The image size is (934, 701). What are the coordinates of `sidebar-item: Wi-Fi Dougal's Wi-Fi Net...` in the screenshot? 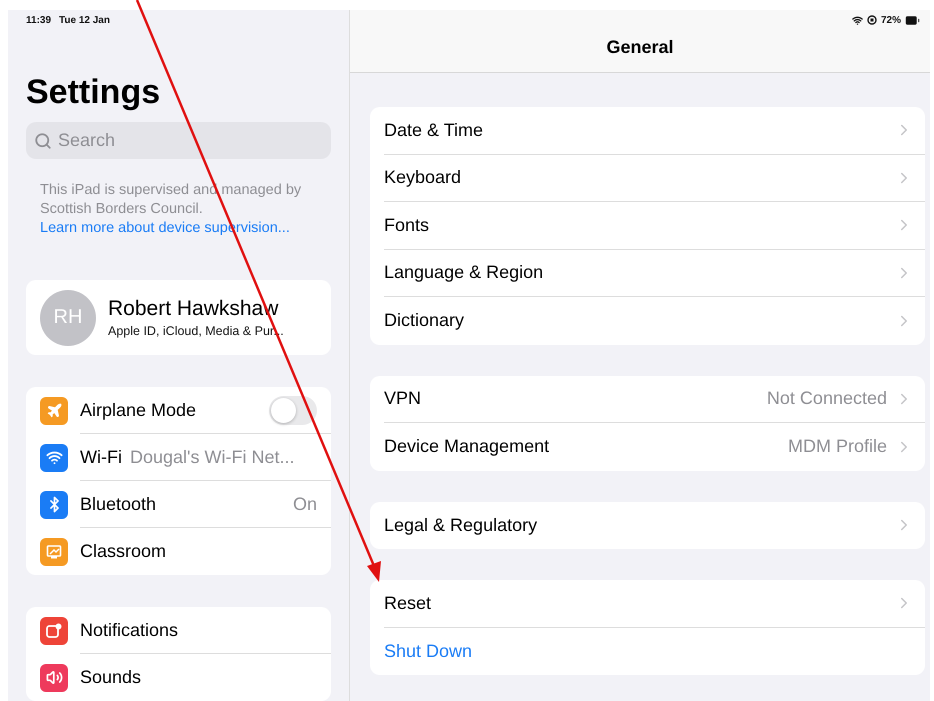 It's located at (178, 457).